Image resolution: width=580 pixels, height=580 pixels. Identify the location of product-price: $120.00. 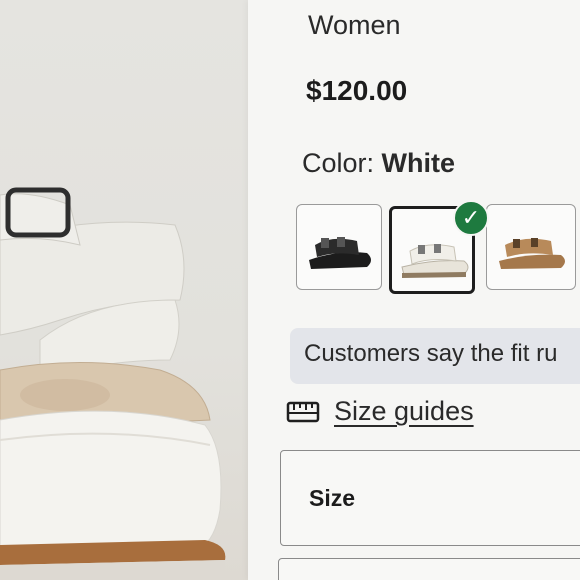
(357, 90).